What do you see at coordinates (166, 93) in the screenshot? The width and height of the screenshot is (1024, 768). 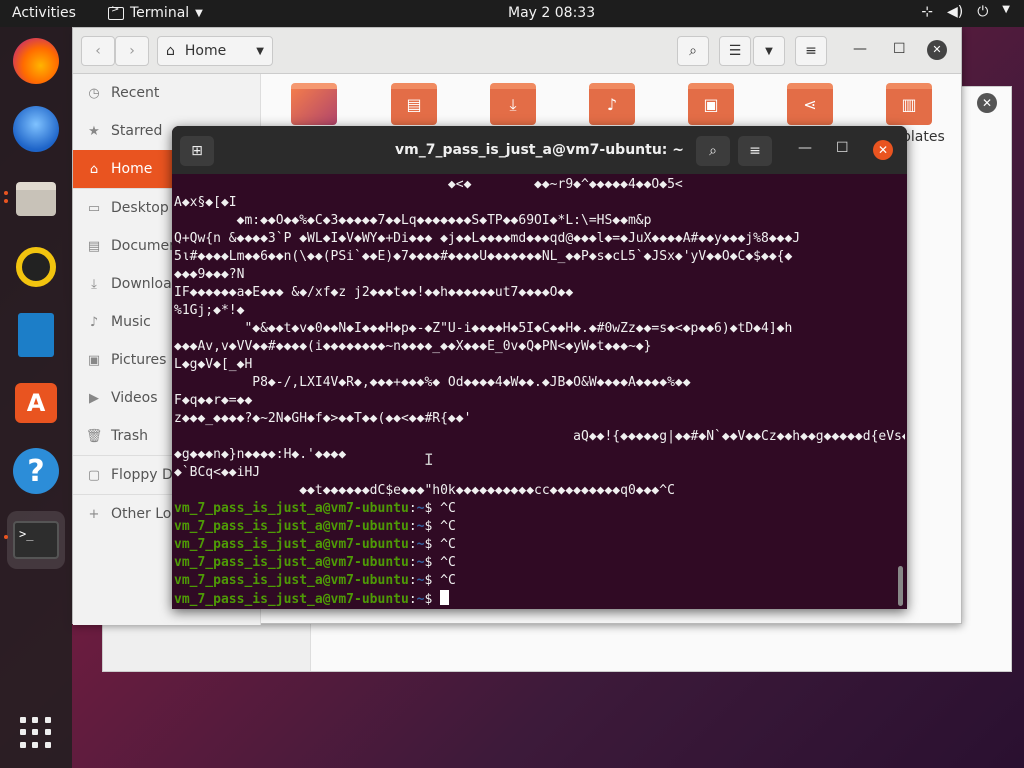 I see `sidebar-item-recent: ◷ Recent` at bounding box center [166, 93].